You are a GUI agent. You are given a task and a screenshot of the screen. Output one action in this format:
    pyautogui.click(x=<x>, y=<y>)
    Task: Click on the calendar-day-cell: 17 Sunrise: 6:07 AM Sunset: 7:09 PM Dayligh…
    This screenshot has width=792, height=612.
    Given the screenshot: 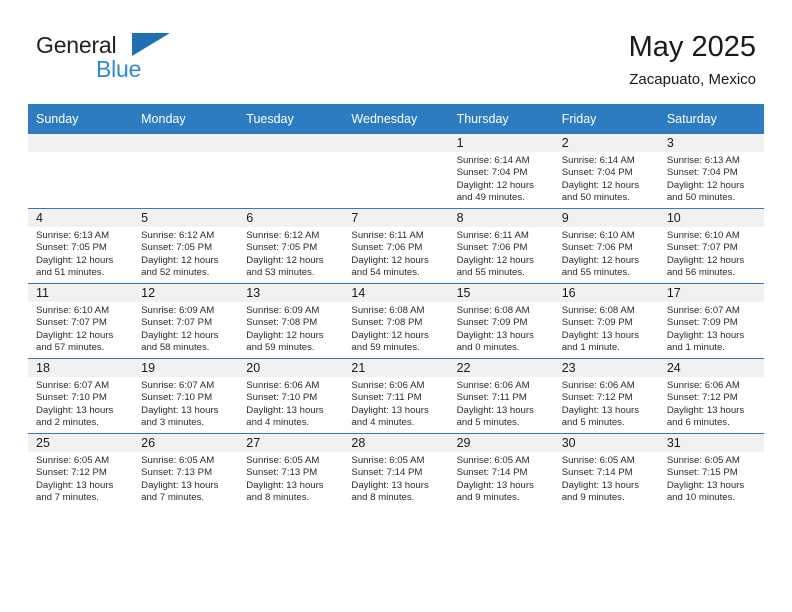 What is the action you would take?
    pyautogui.click(x=711, y=321)
    